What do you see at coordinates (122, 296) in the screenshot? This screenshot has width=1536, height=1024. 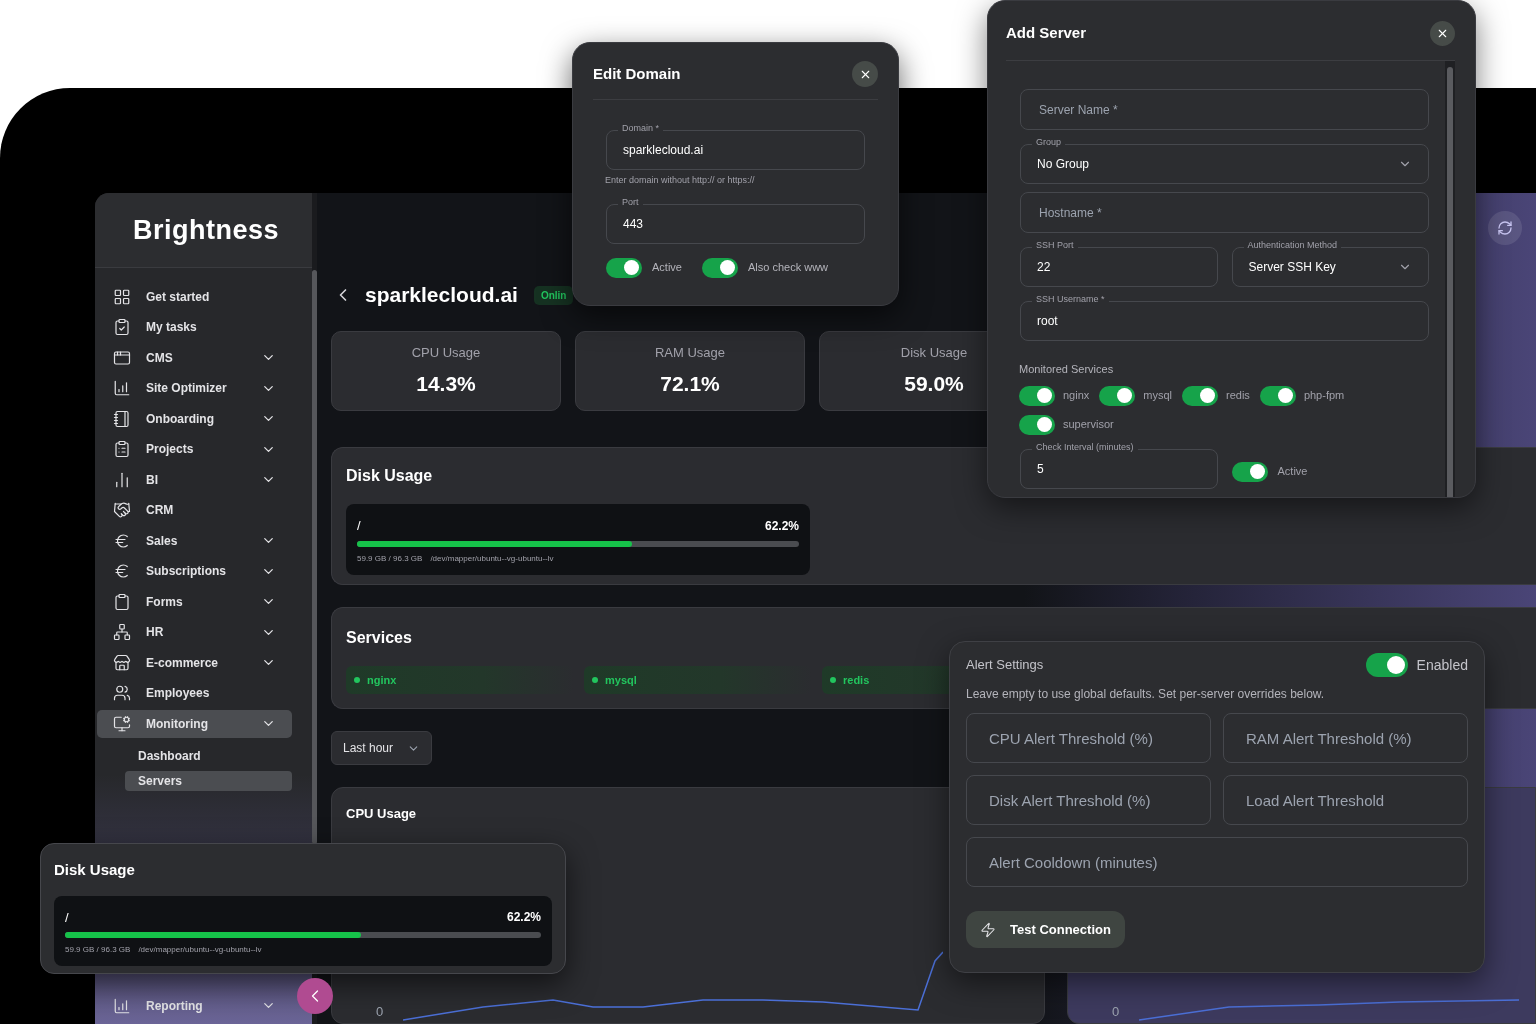 I see `grid-icon` at bounding box center [122, 296].